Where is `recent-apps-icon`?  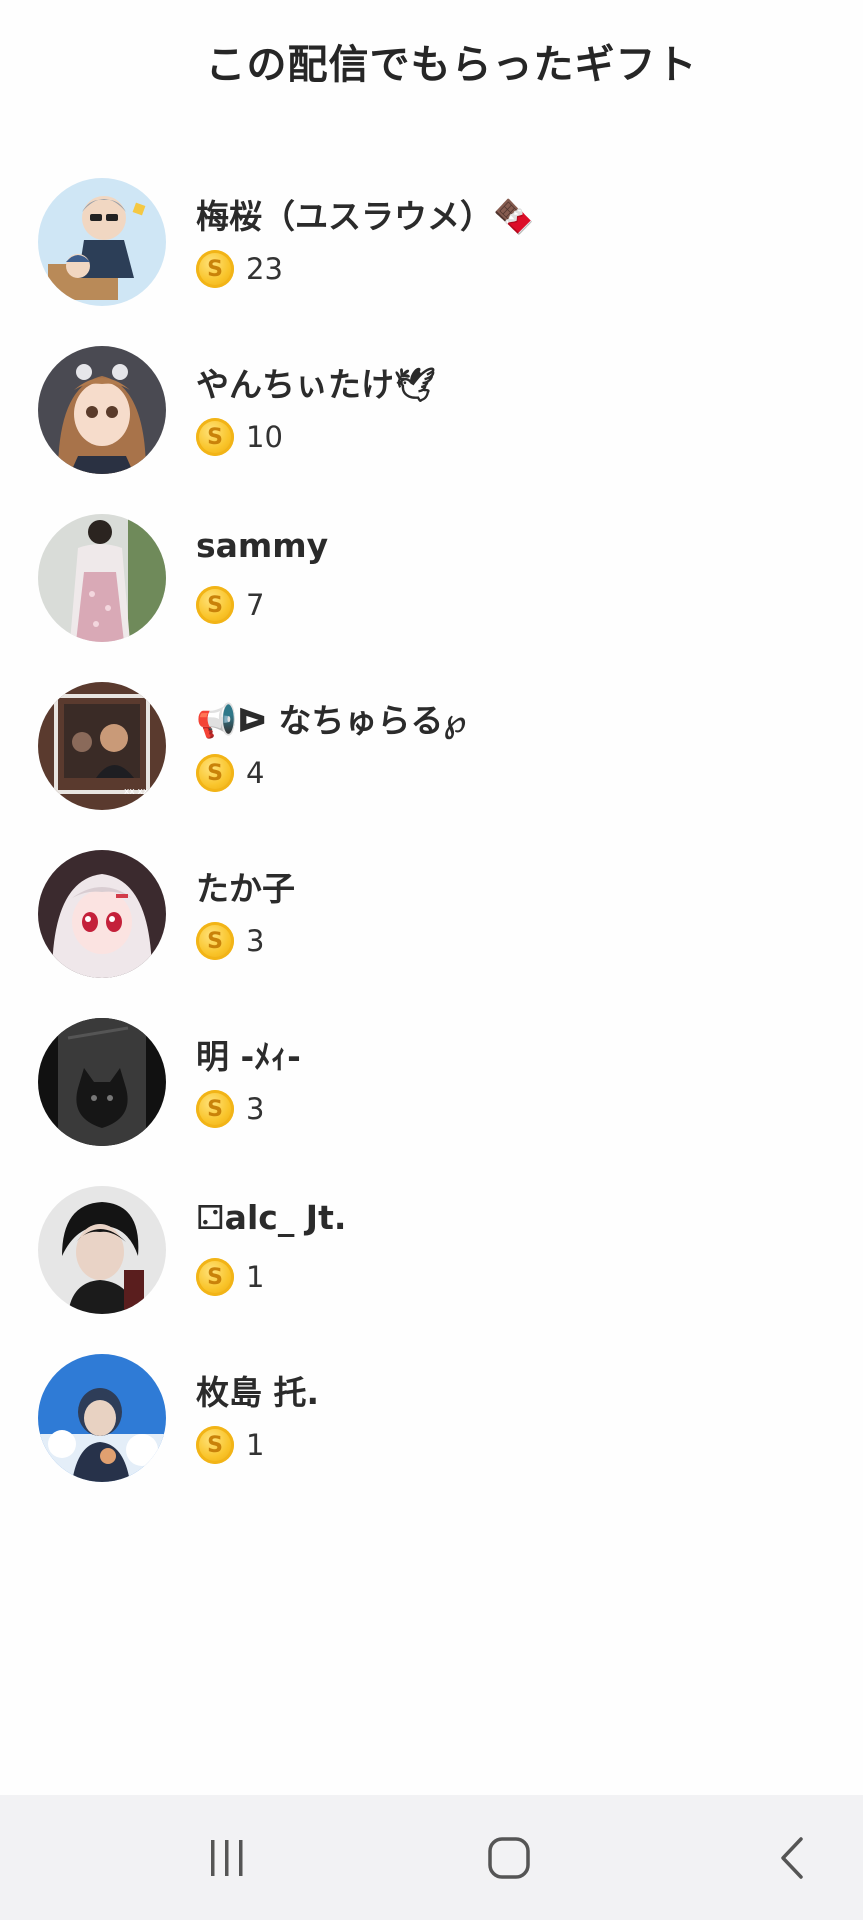 recent-apps-icon is located at coordinates (227, 1857).